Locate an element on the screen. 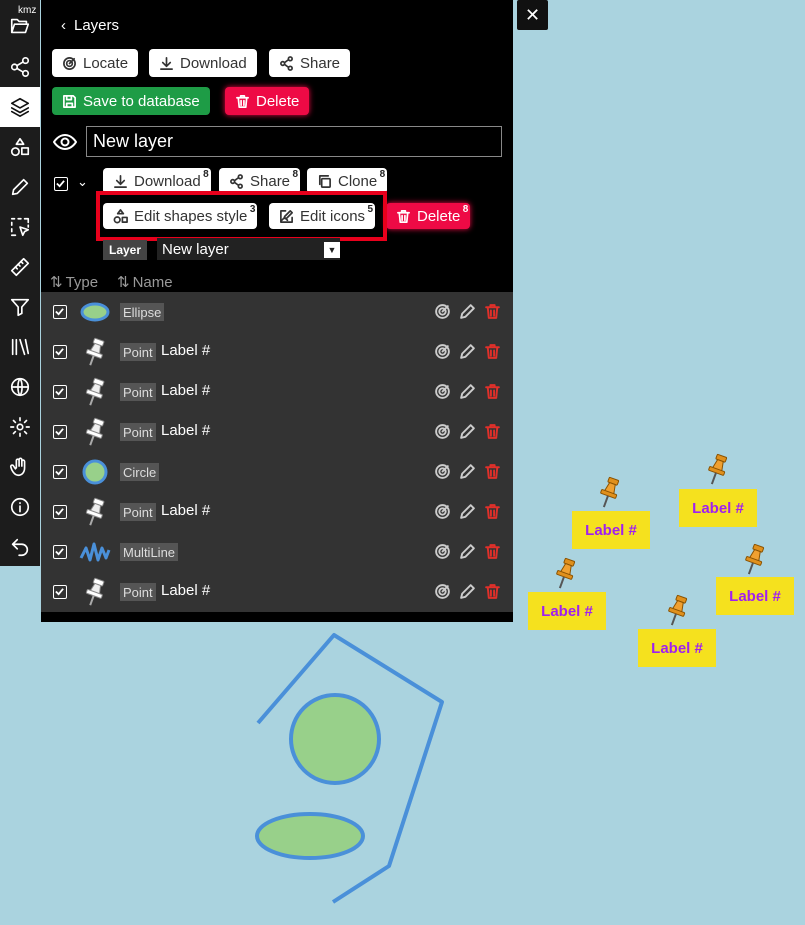 The image size is (805, 925). sort-name-header: ⇅ Name is located at coordinates (145, 282).